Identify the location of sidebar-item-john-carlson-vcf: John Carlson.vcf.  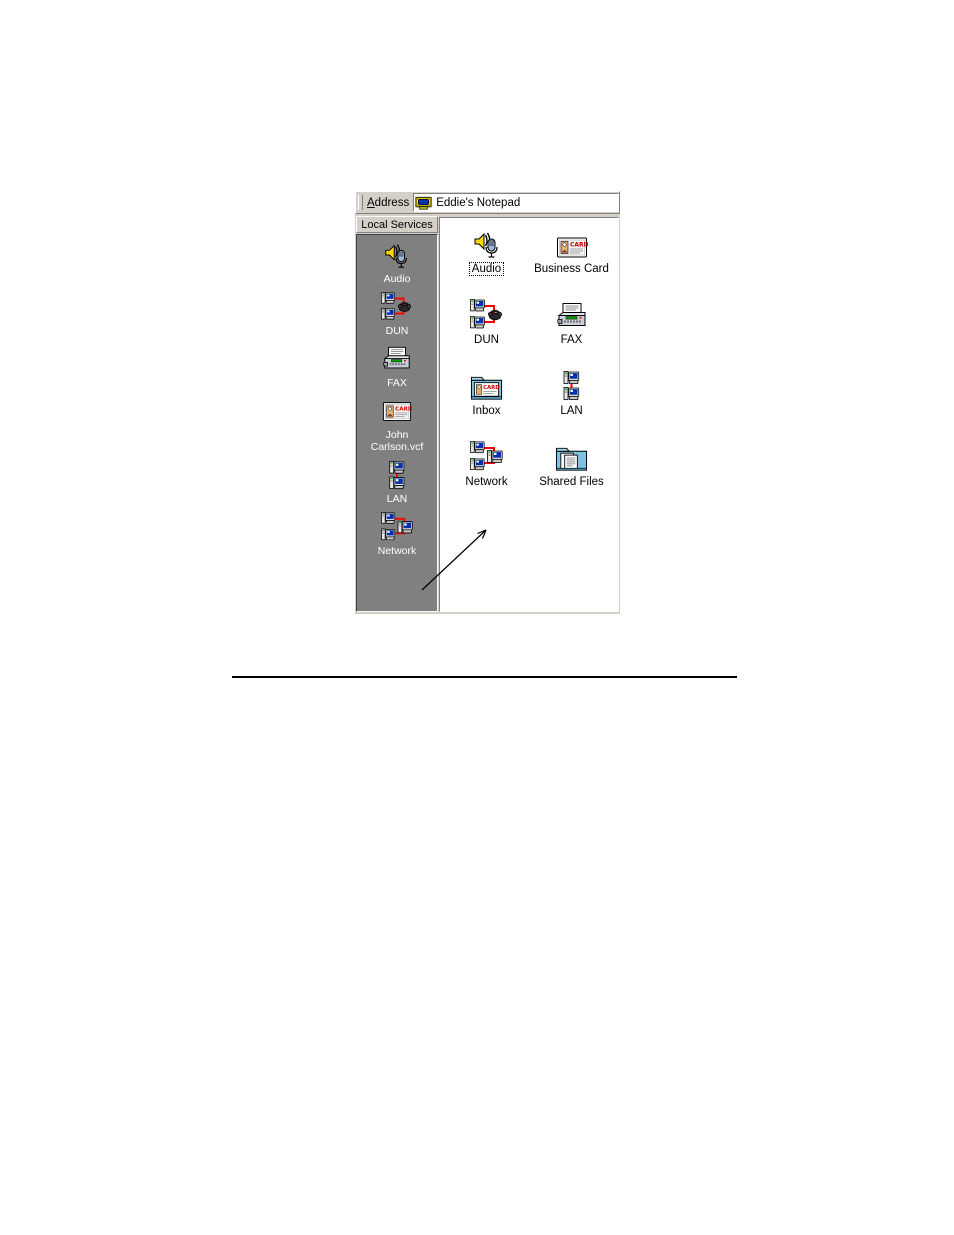
(397, 424).